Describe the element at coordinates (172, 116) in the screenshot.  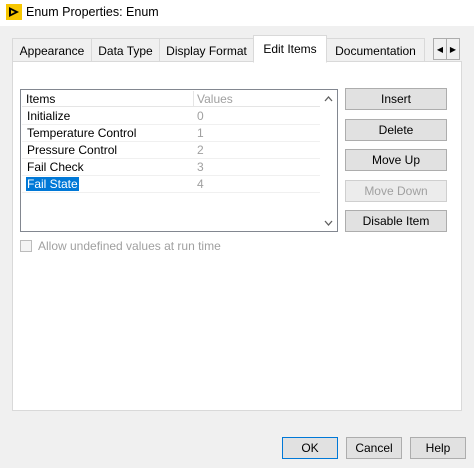
I see `list-item: Initialize 0` at that location.